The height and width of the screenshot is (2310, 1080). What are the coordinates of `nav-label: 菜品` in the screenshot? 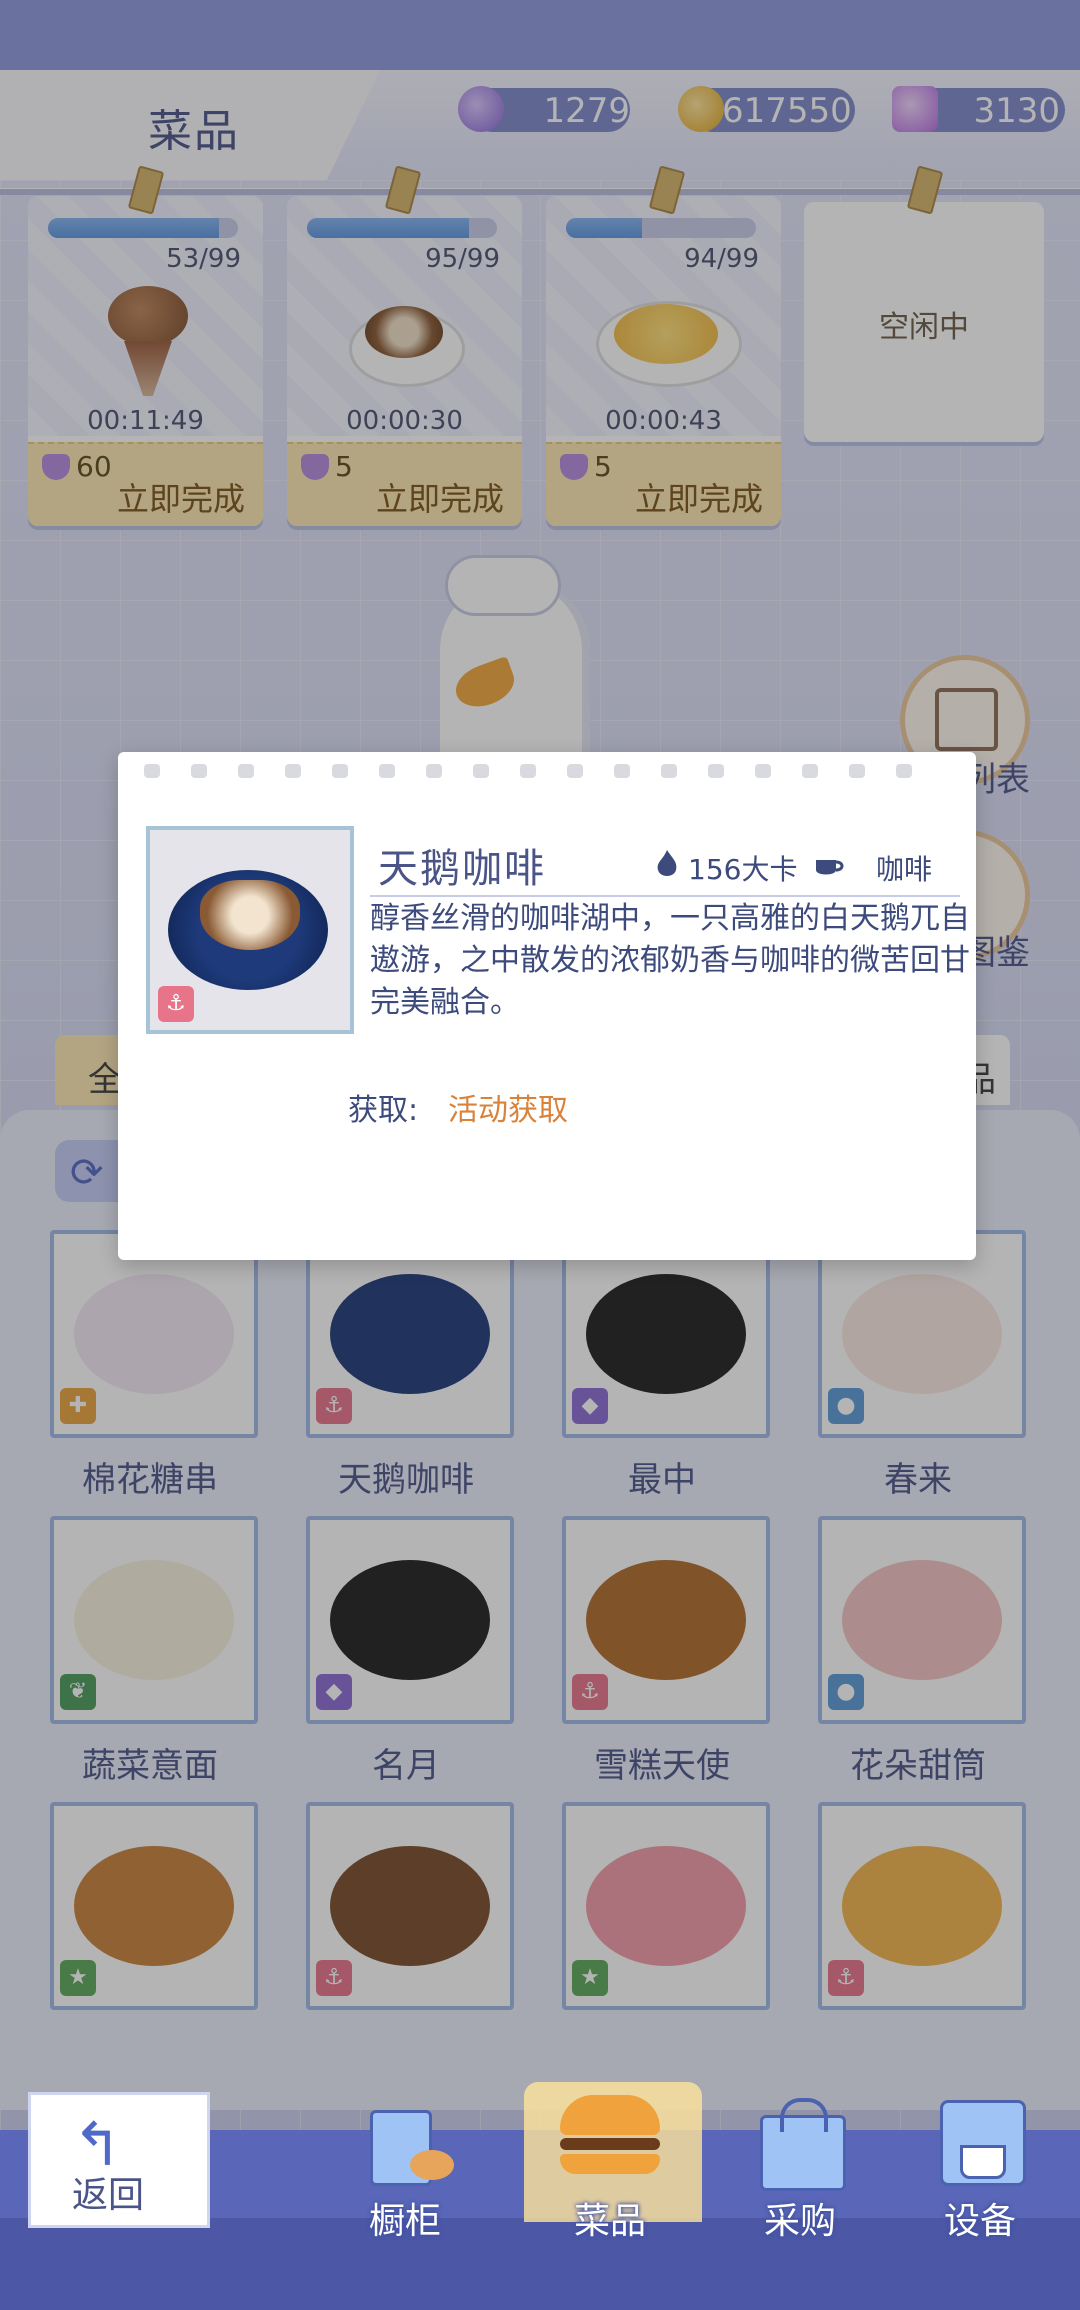 It's located at (609, 2221).